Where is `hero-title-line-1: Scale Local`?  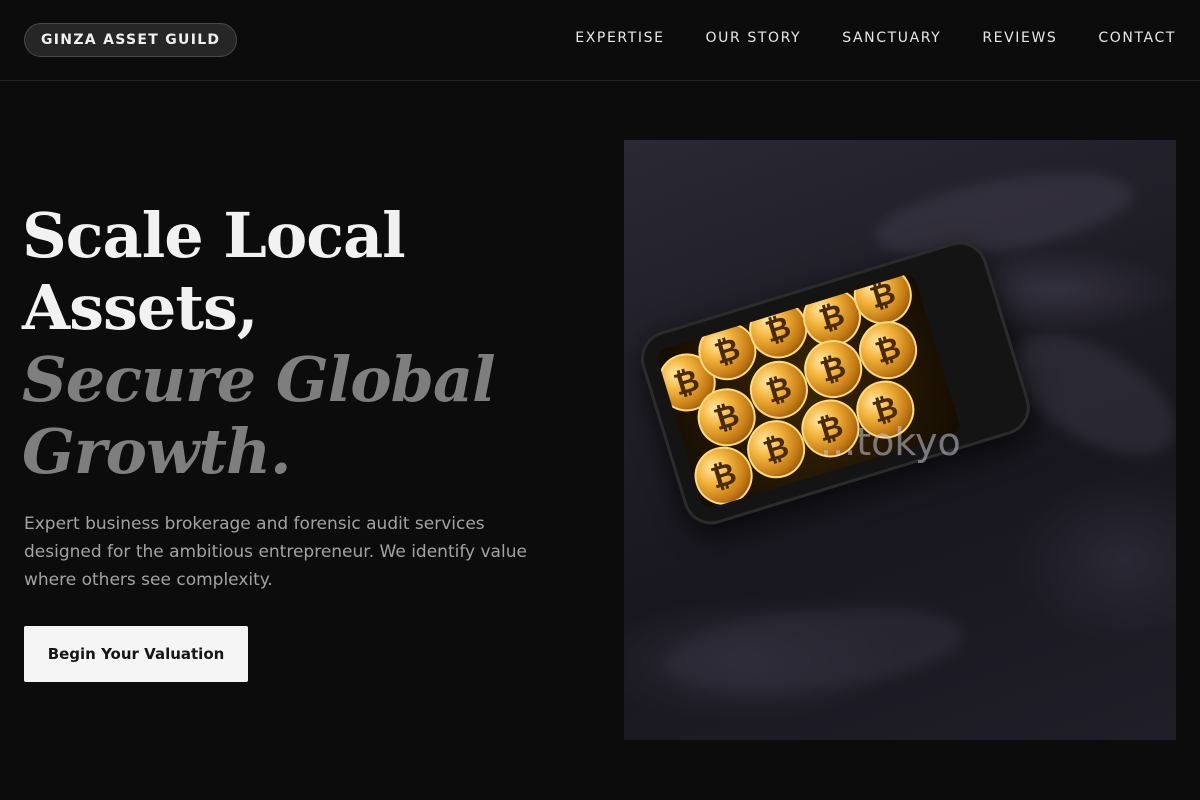 hero-title-line-1: Scale Local is located at coordinates (214, 235).